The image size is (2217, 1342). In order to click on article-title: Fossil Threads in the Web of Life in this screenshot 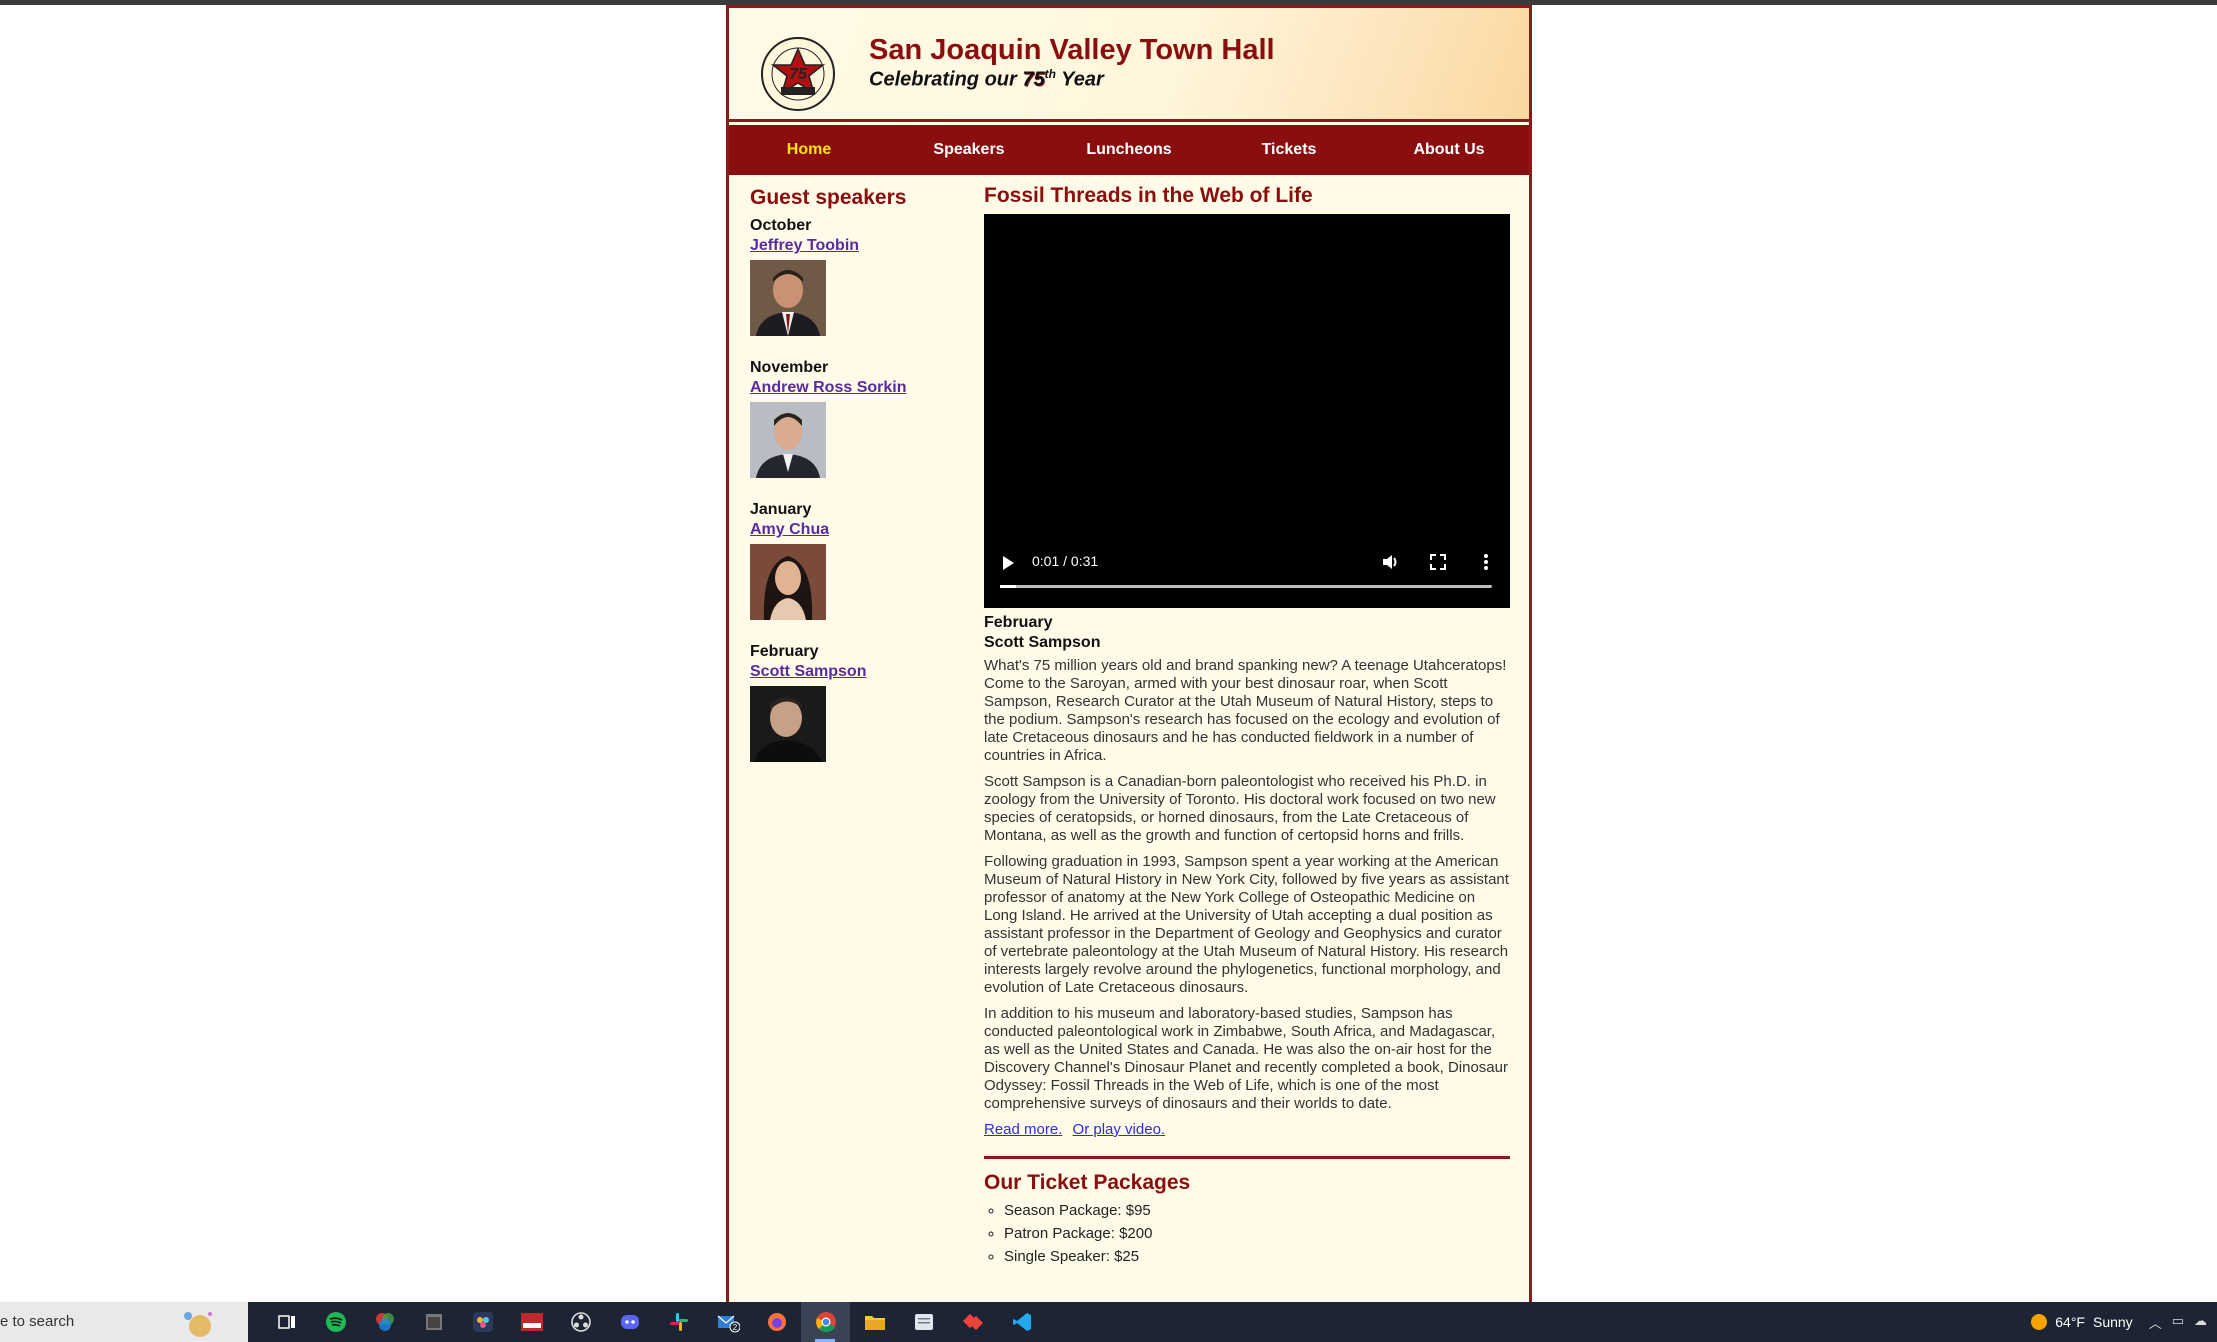, I will do `click(1148, 195)`.